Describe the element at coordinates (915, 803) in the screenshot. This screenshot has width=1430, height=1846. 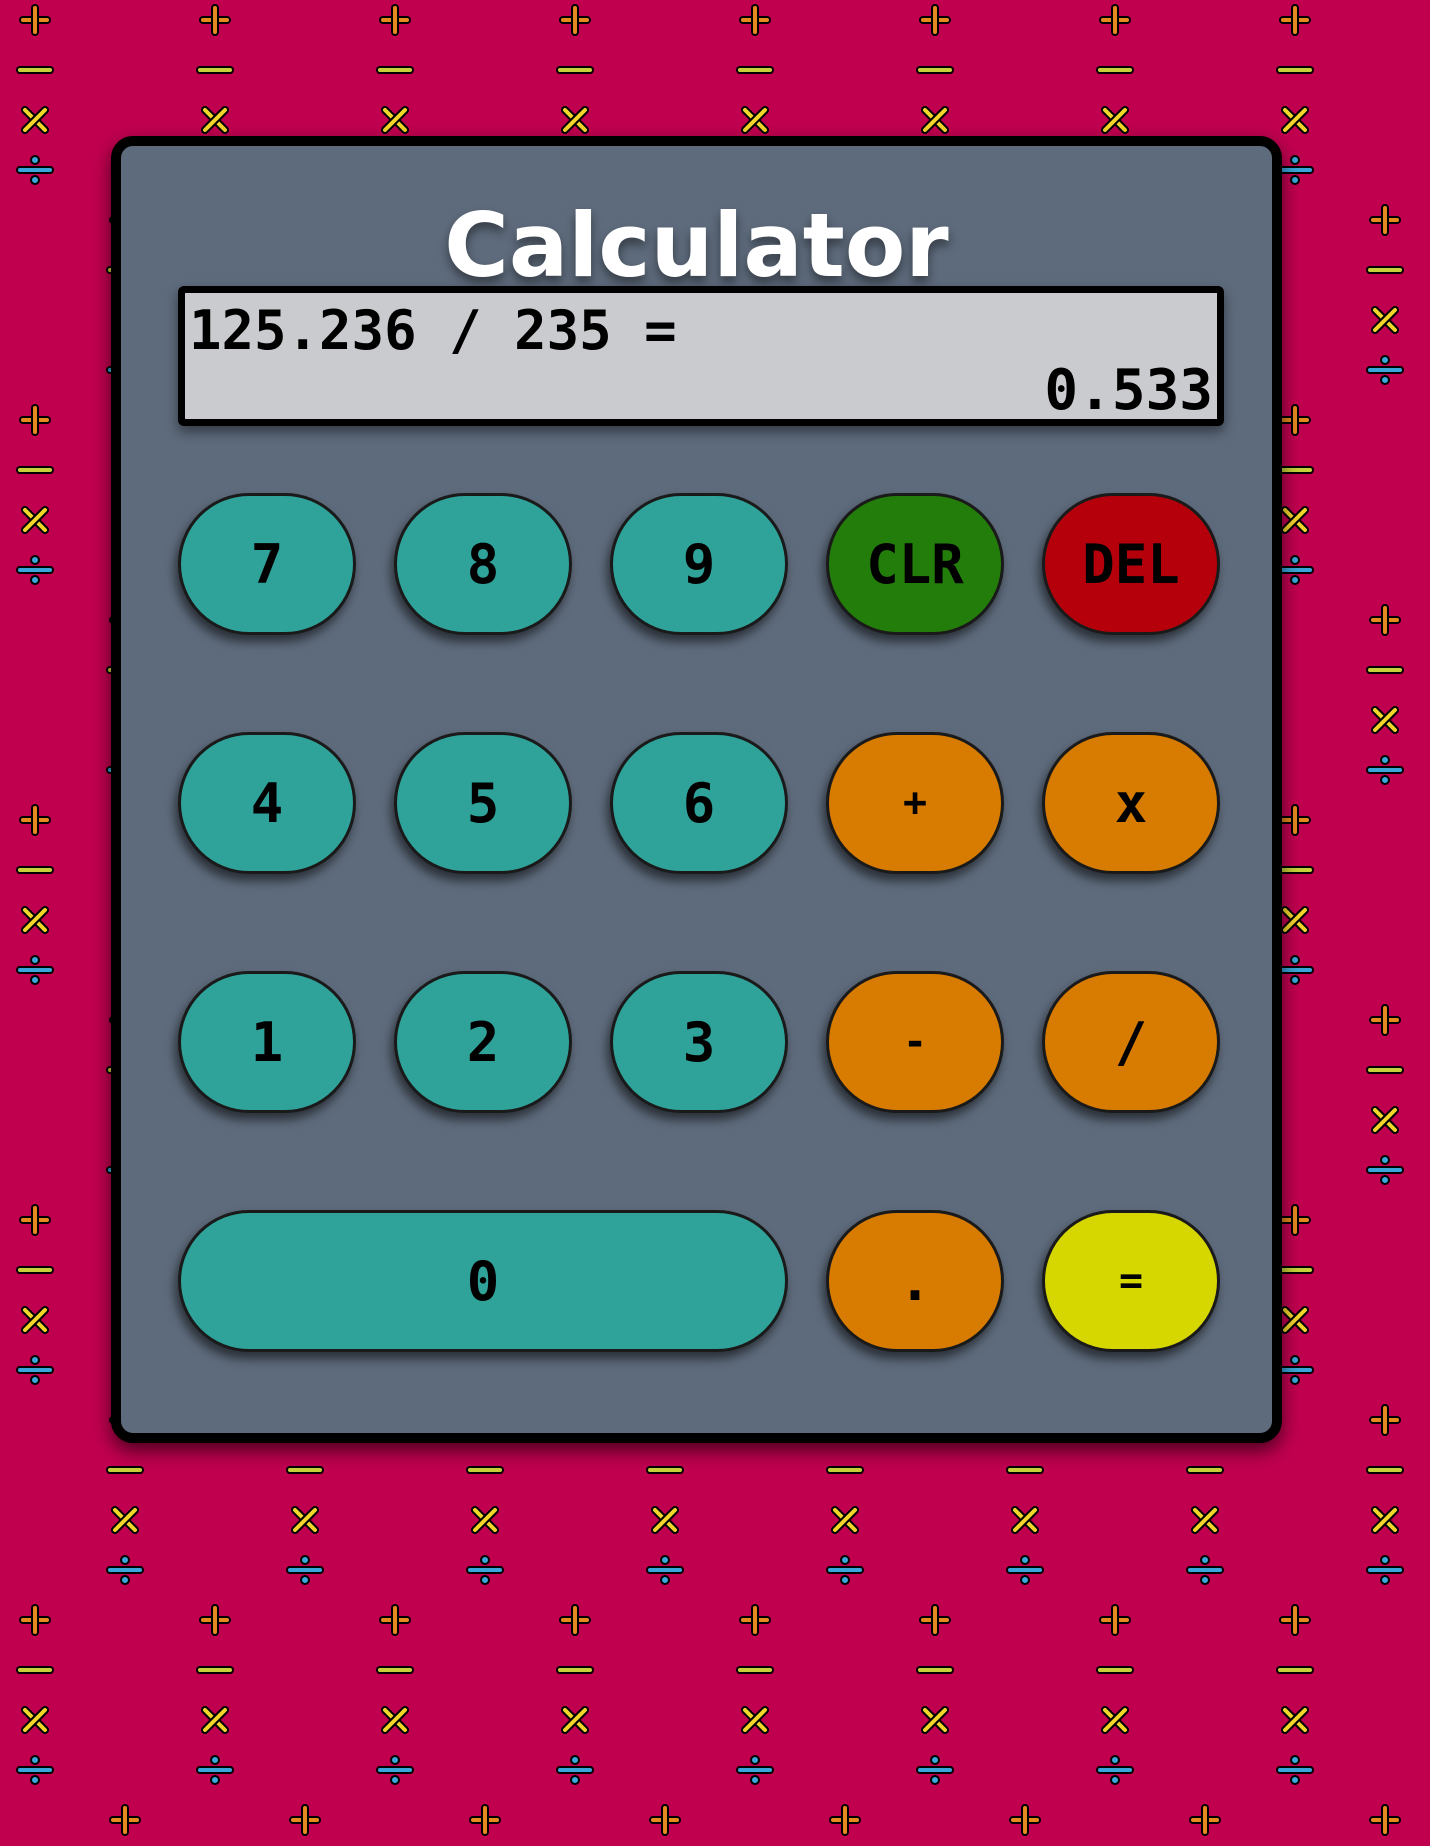
I see `add-button: +` at that location.